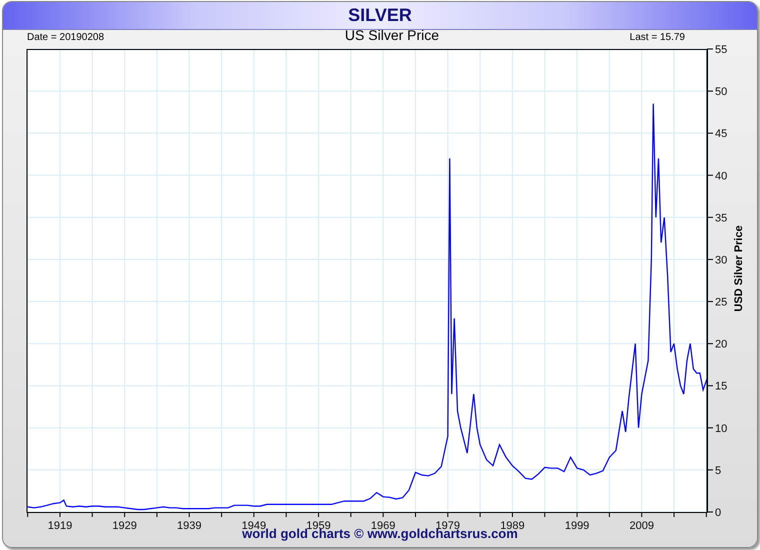 The image size is (760, 550). I want to click on tick-label: 2009, so click(641, 525).